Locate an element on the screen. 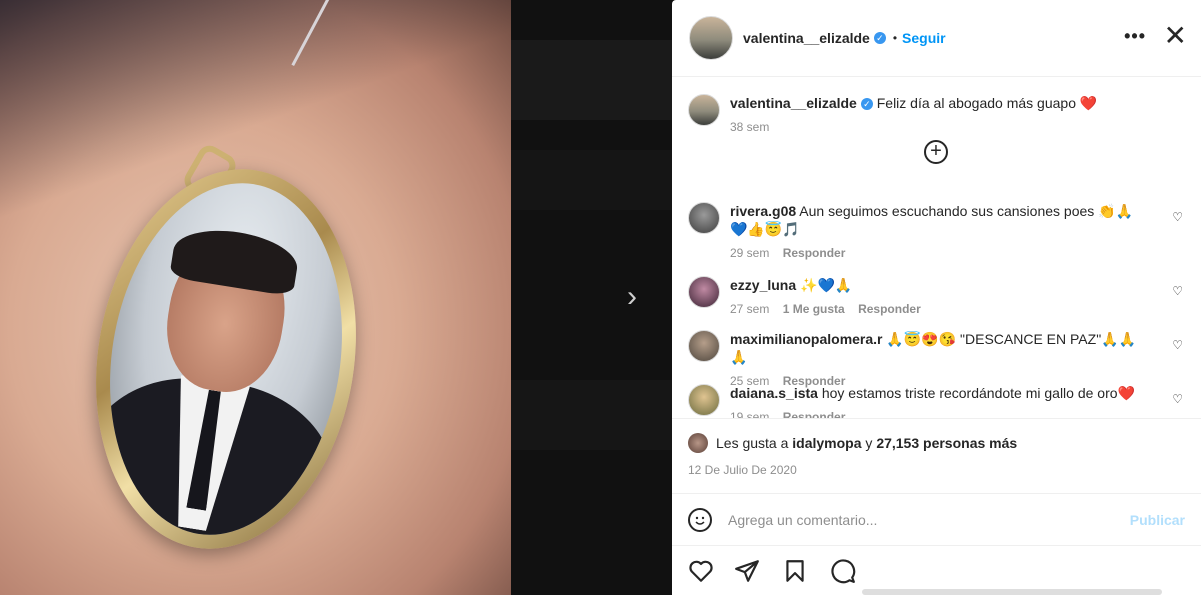 The width and height of the screenshot is (1201, 595). bookmark-icon is located at coordinates (795, 571).